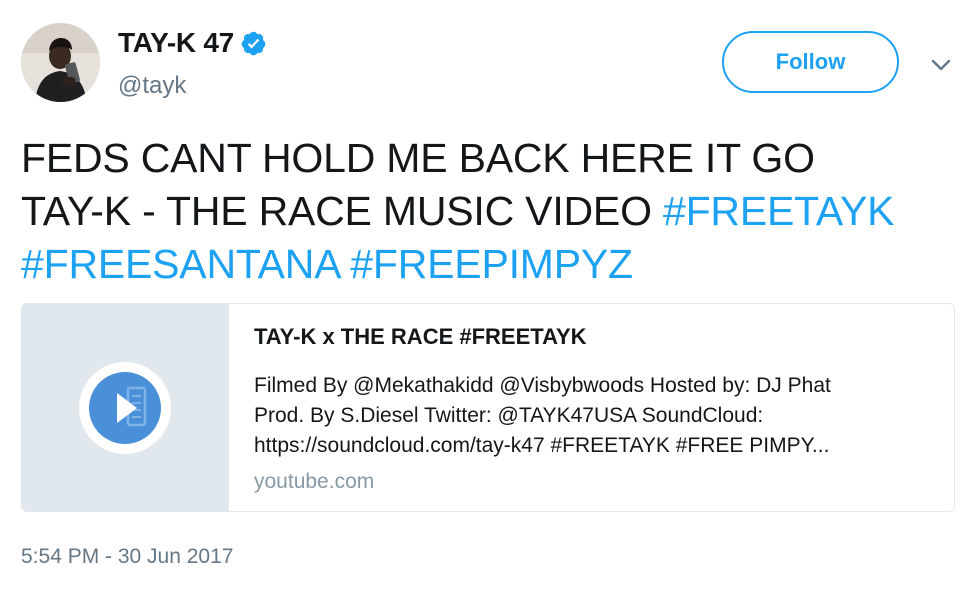  I want to click on avatar-photo, so click(60, 62).